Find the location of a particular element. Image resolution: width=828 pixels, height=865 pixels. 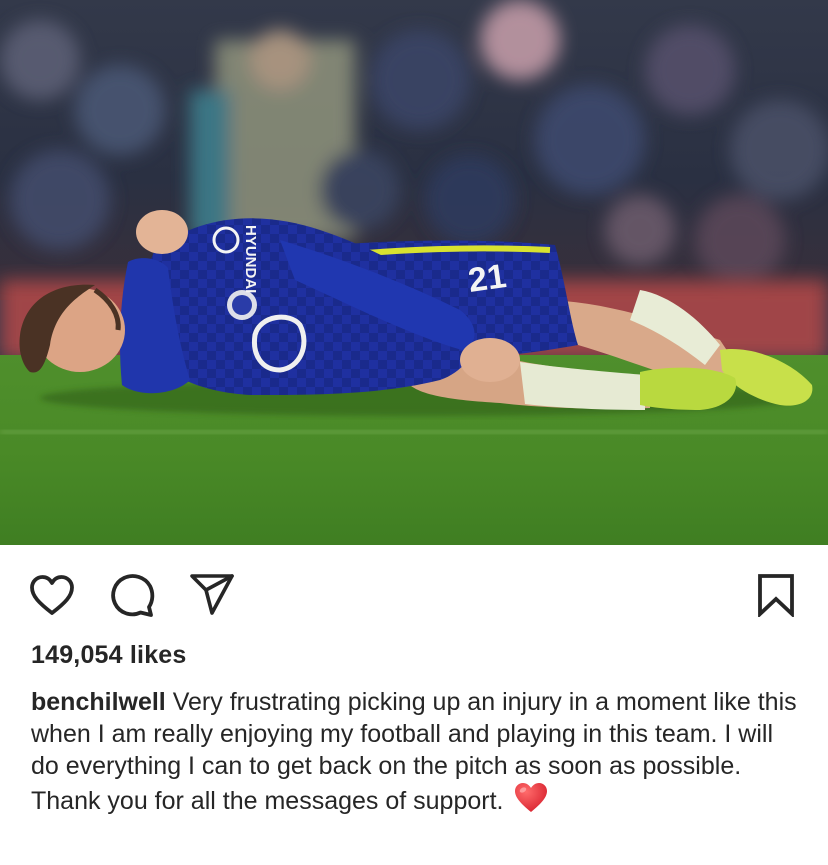

shirt-sponsor: HYUNDAI is located at coordinates (250, 259).